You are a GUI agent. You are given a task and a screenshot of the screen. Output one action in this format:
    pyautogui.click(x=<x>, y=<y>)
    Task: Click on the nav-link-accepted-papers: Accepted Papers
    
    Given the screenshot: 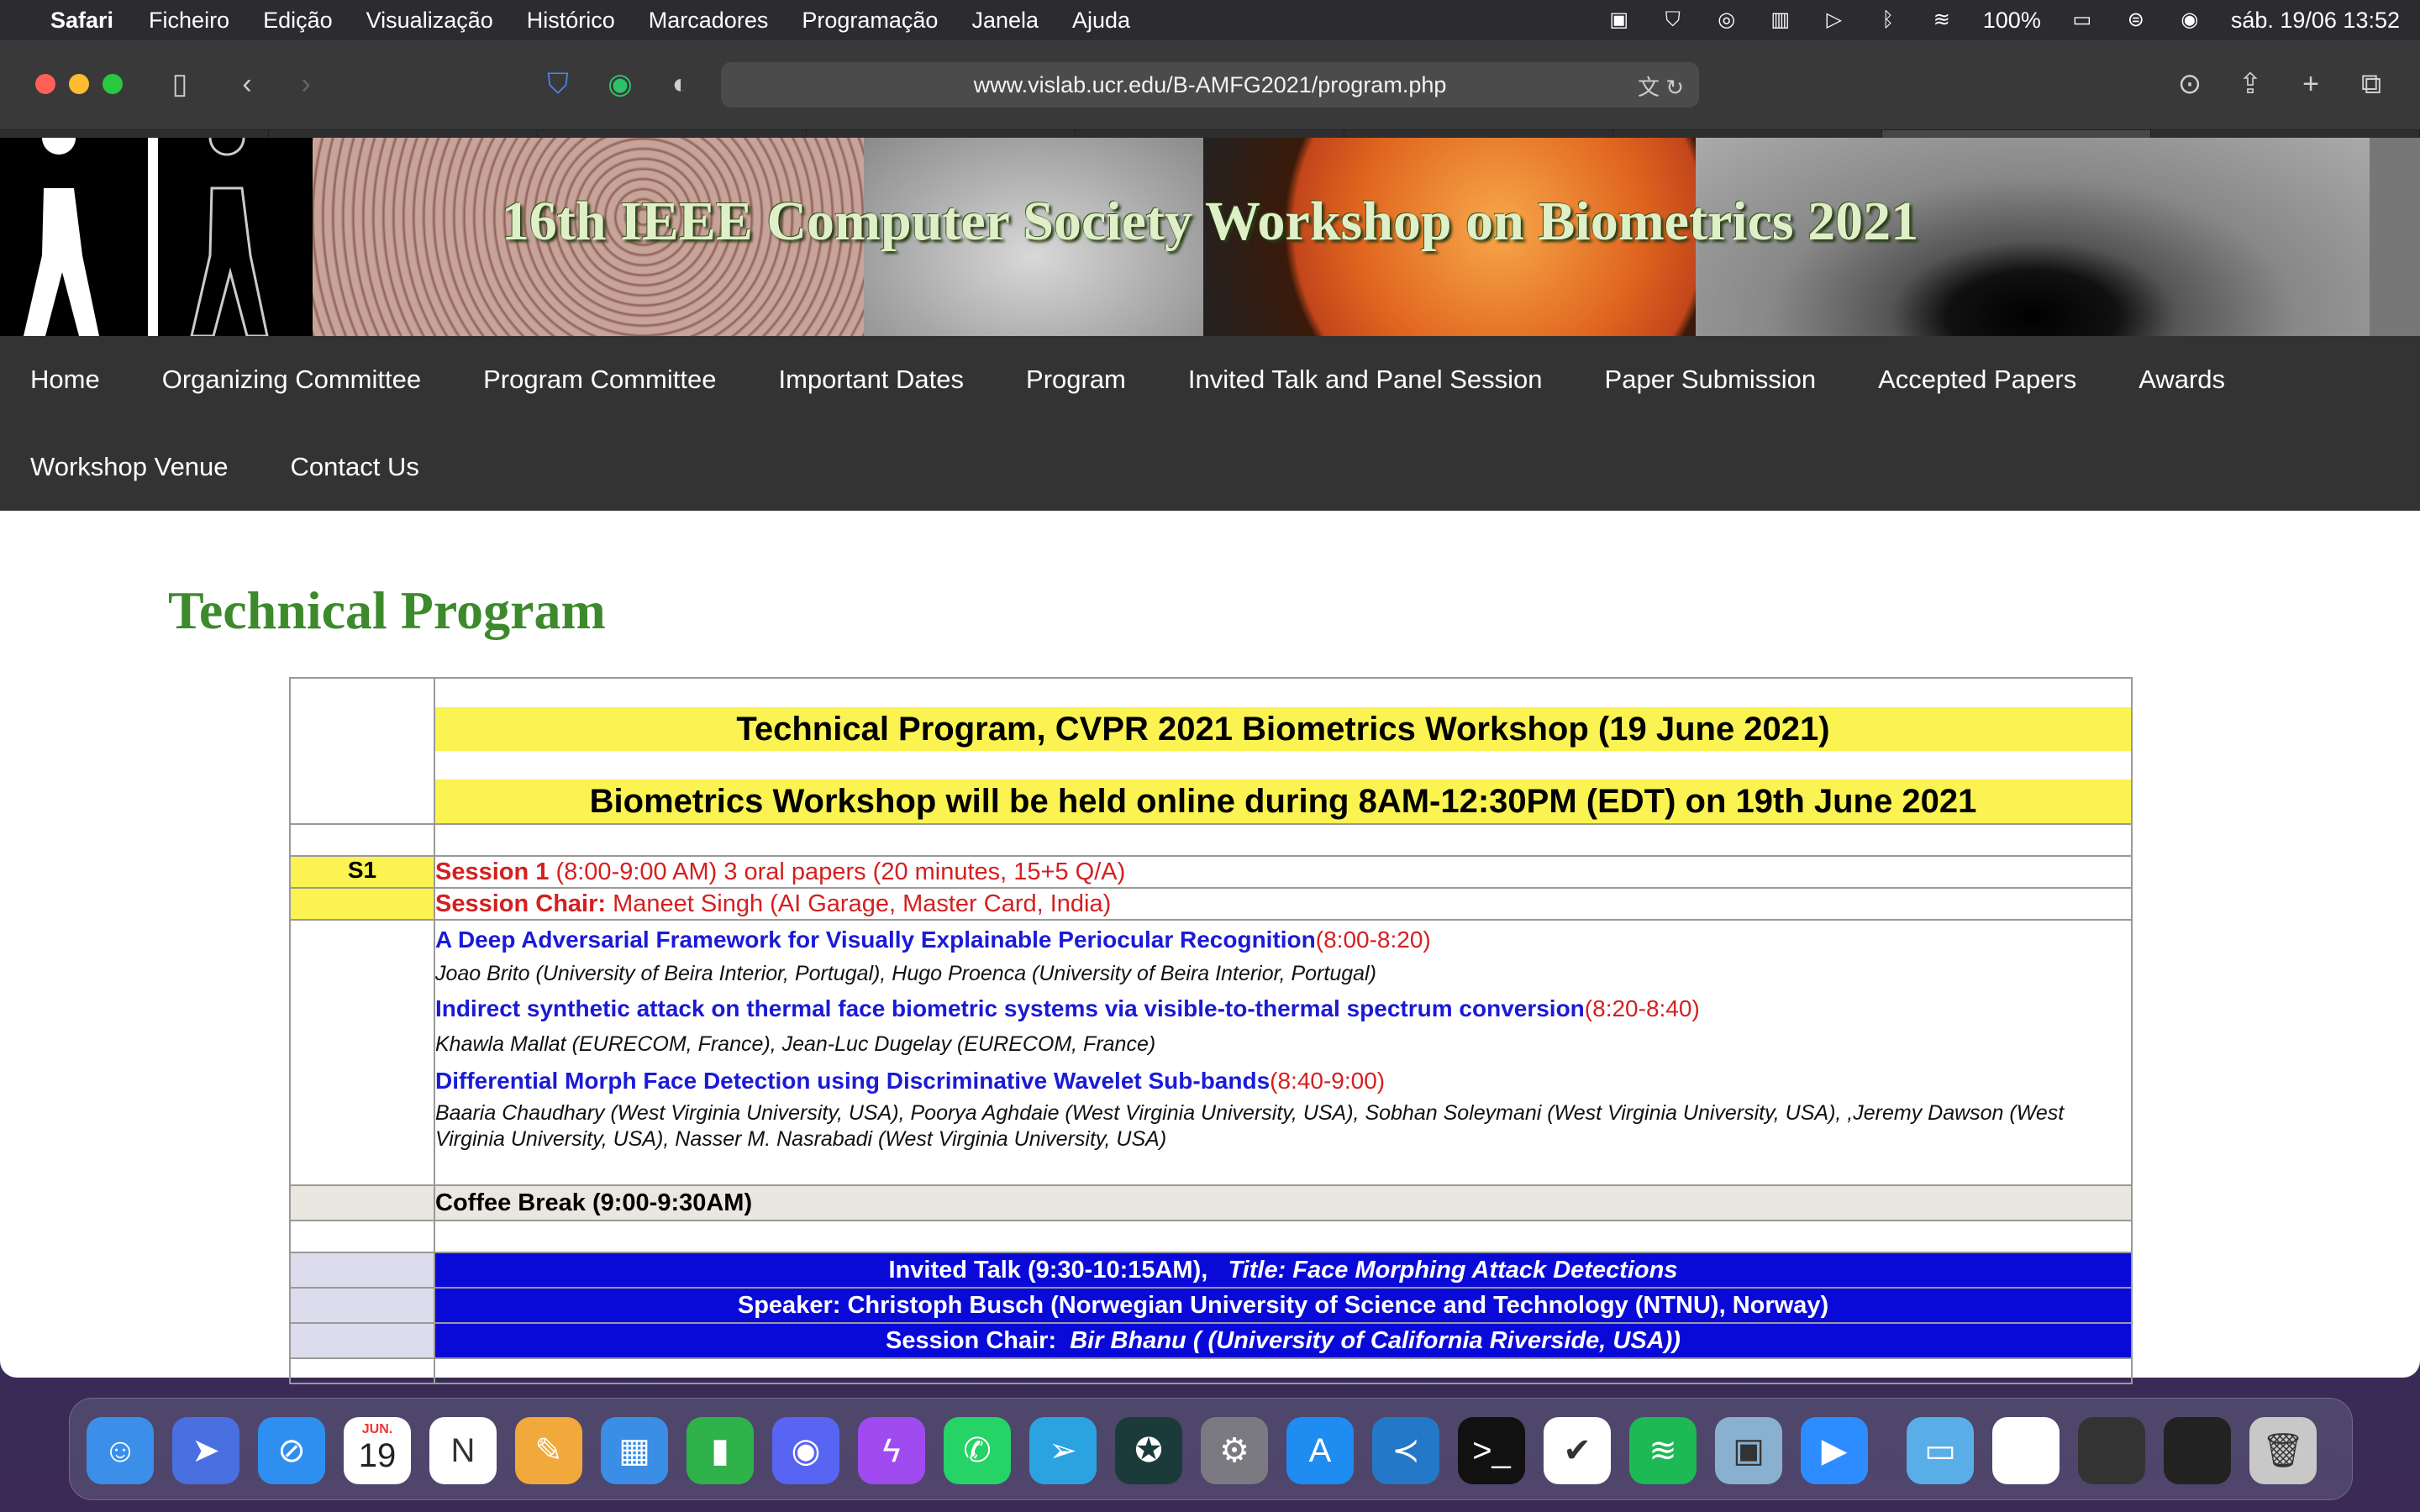 What is the action you would take?
    pyautogui.click(x=1977, y=380)
    